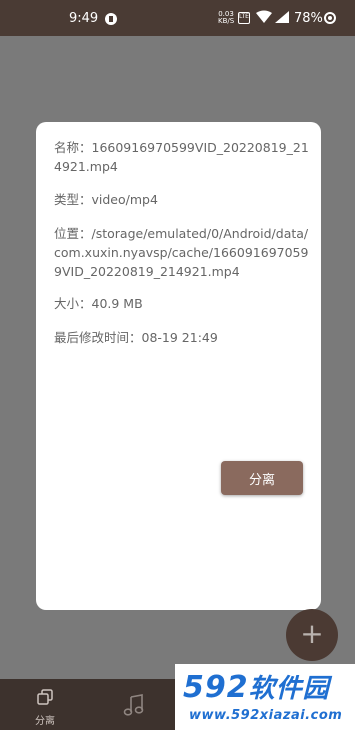 This screenshot has height=730, width=355. What do you see at coordinates (262, 478) in the screenshot?
I see `split-button: 分离` at bounding box center [262, 478].